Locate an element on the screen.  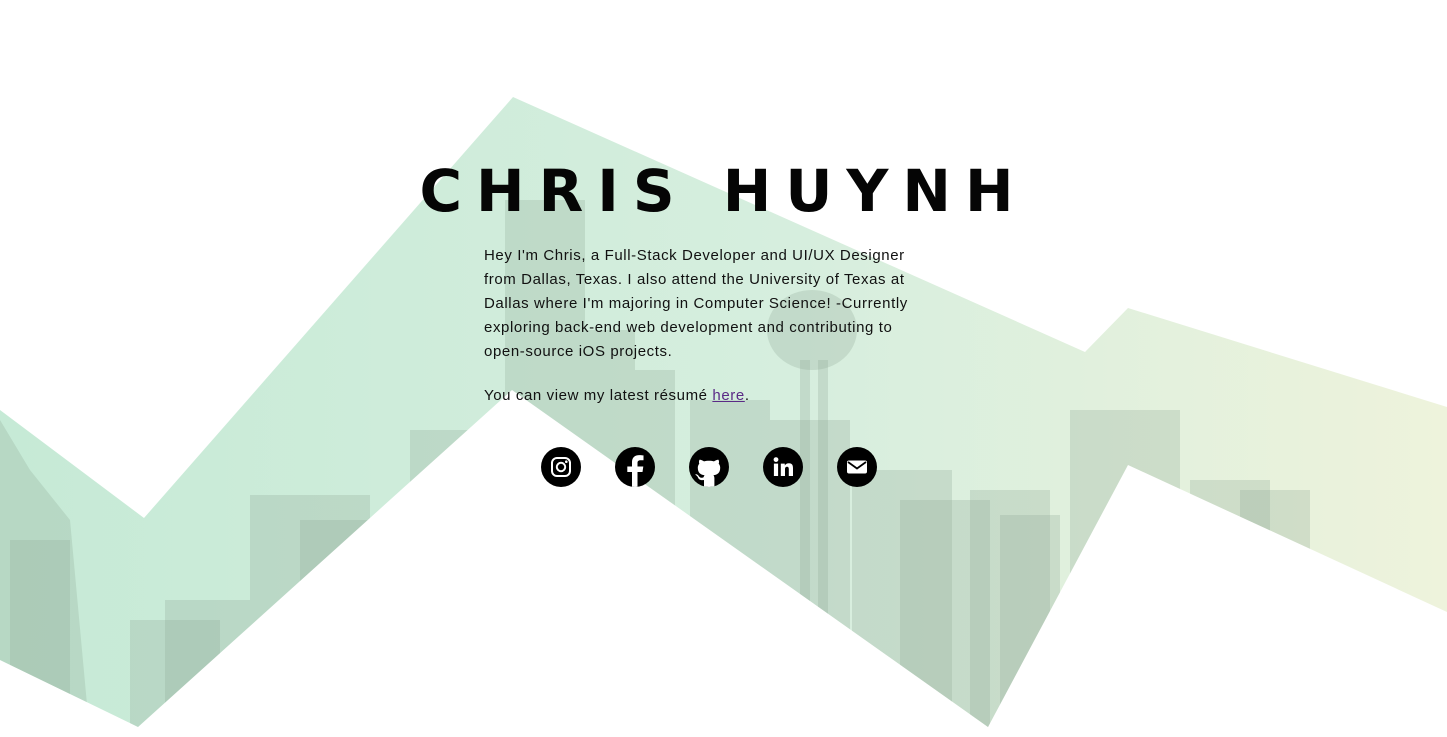
instagram-icon is located at coordinates (561, 467).